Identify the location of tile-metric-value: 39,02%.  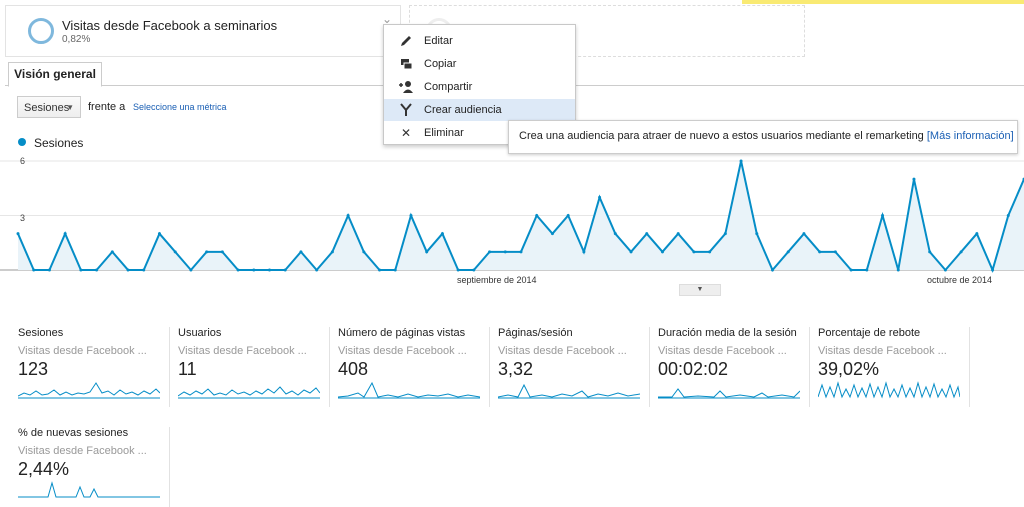
(848, 369).